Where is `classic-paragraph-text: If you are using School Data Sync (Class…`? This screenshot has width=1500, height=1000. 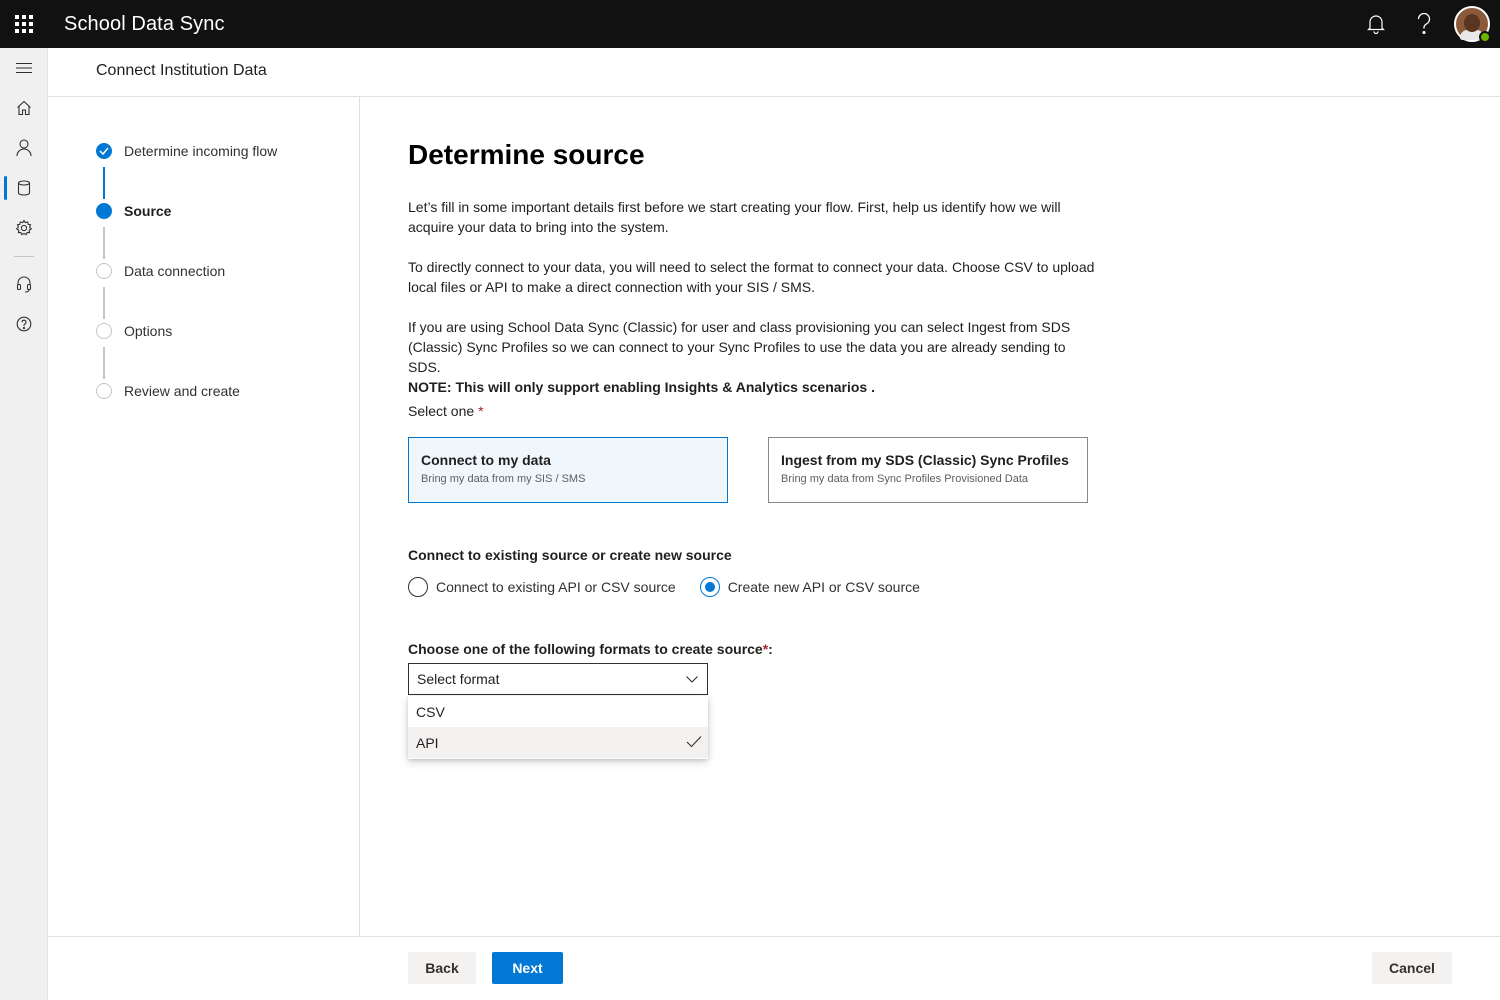
classic-paragraph-text: If you are using School Data Sync (Class… is located at coordinates (739, 347).